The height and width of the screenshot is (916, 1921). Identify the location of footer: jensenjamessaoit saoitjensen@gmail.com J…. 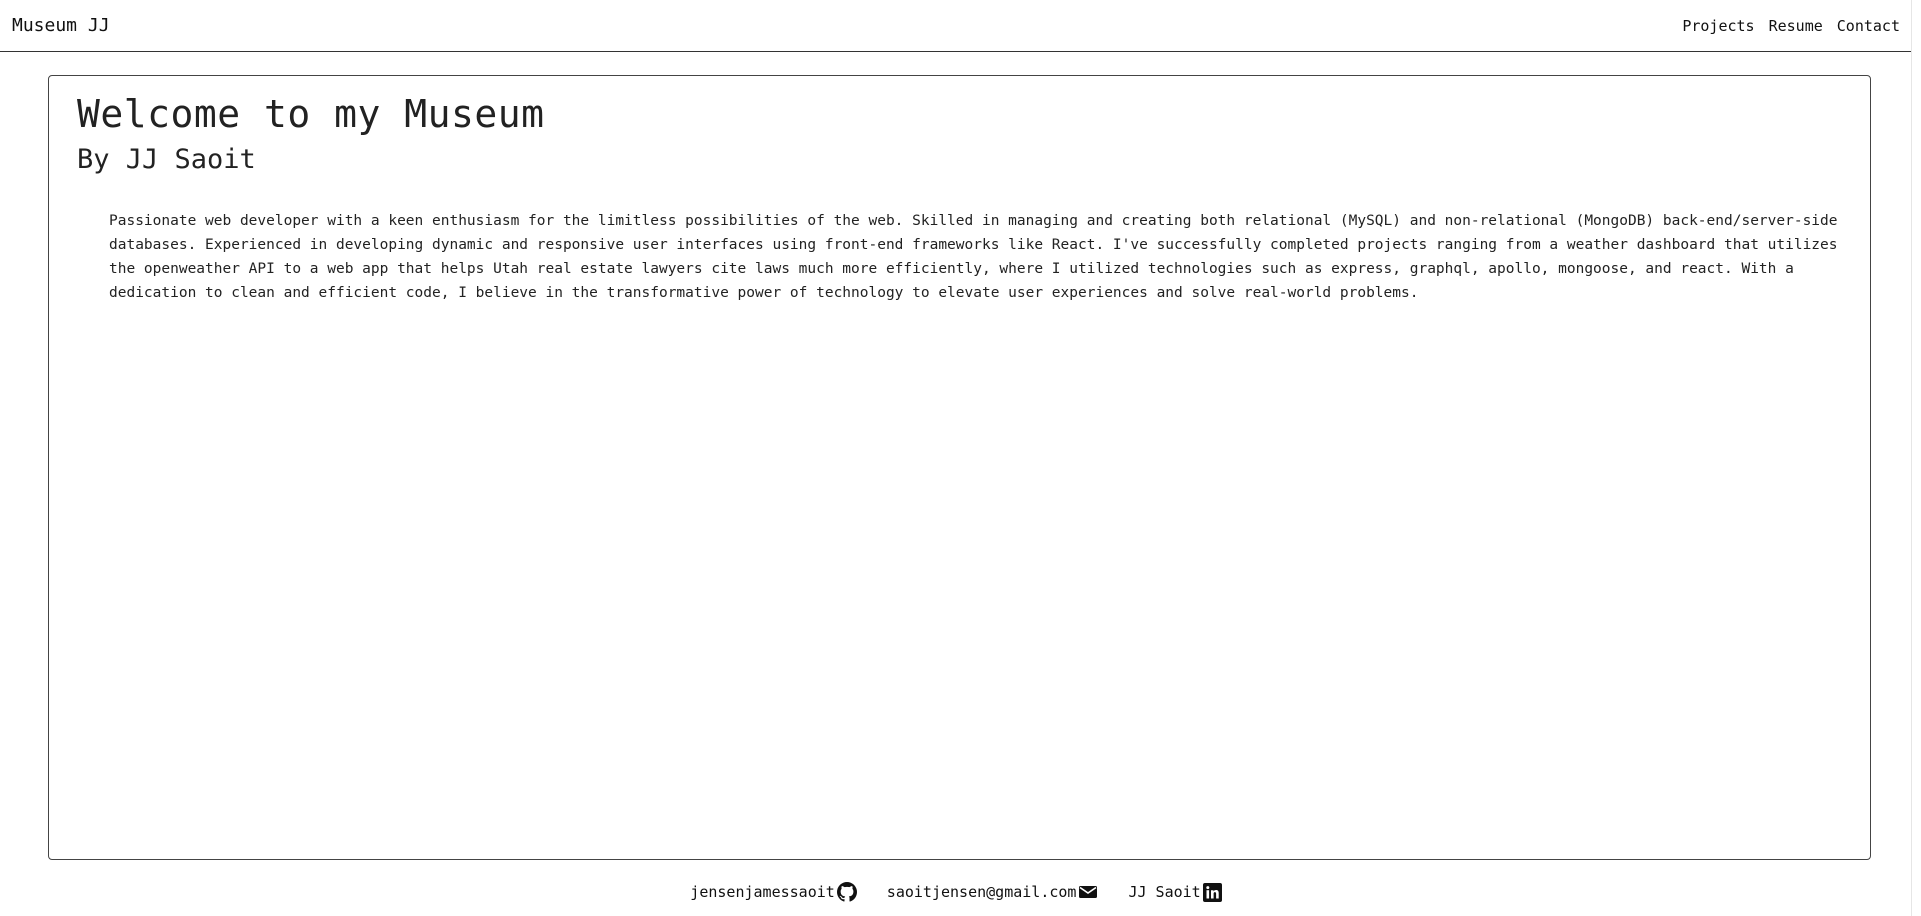
(956, 892).